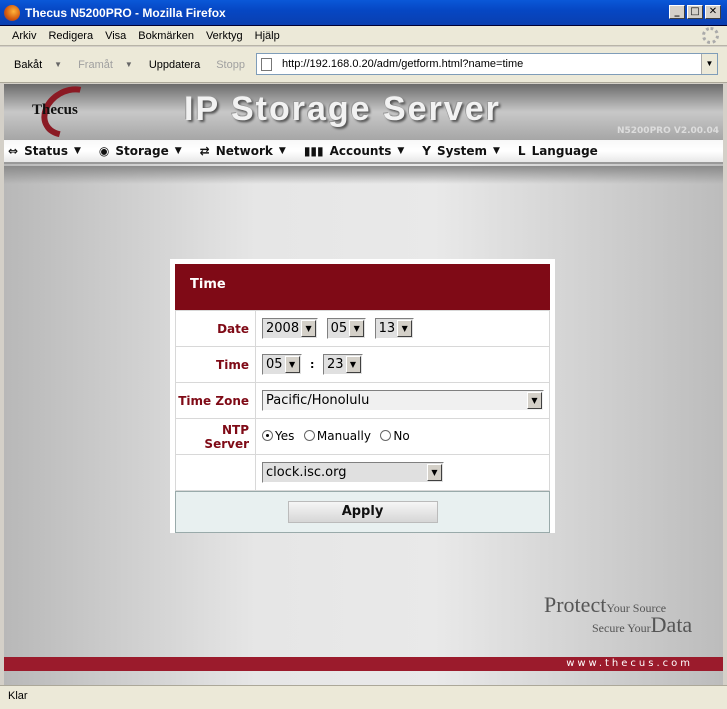 The image size is (727, 709). Describe the element at coordinates (215, 436) in the screenshot. I see `ntp-label: NTP Server` at that location.